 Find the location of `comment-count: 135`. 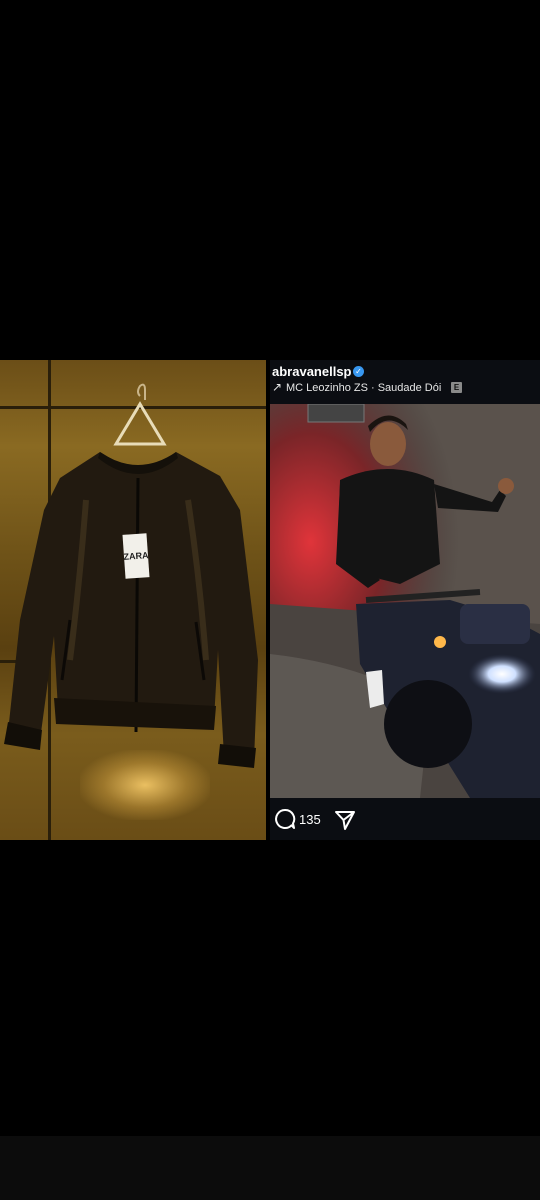

comment-count: 135 is located at coordinates (310, 819).